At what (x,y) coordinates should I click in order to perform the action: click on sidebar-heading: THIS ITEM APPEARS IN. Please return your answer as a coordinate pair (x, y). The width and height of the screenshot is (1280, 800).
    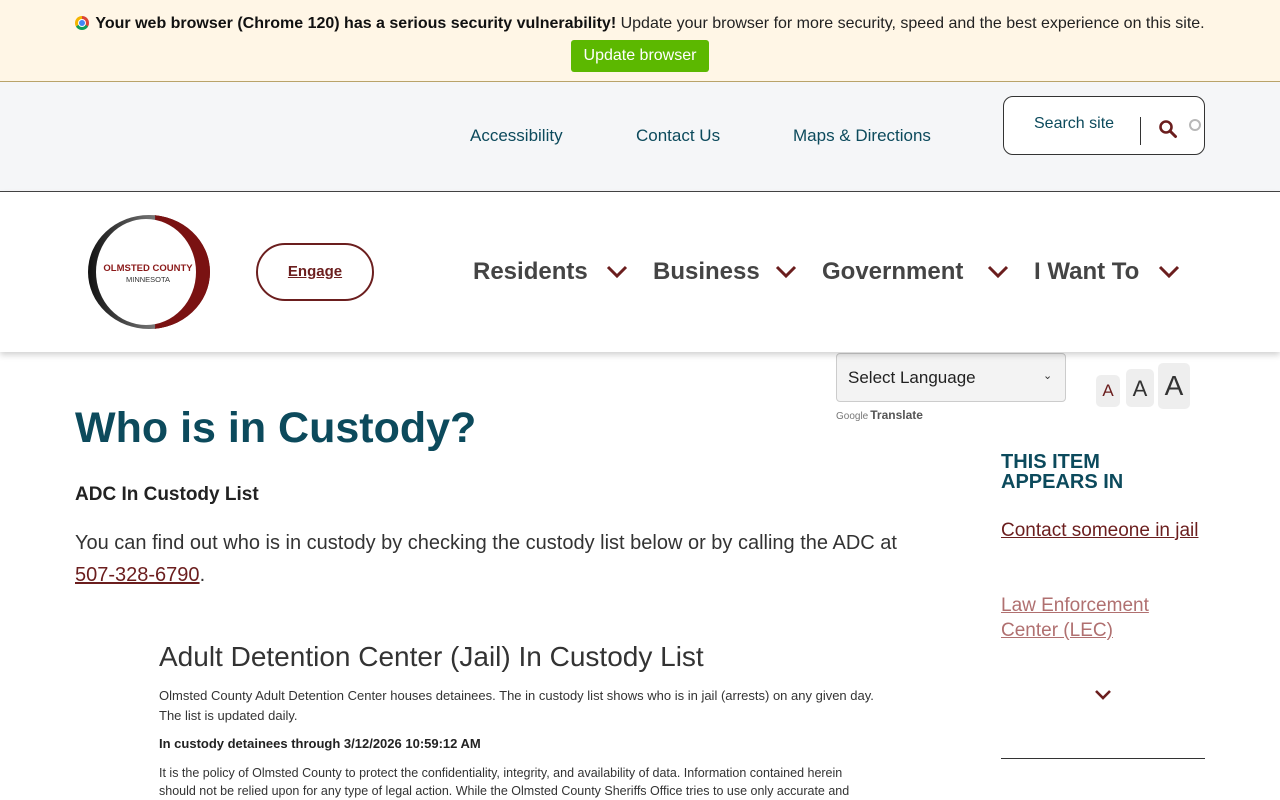
    Looking at the image, I should click on (1062, 472).